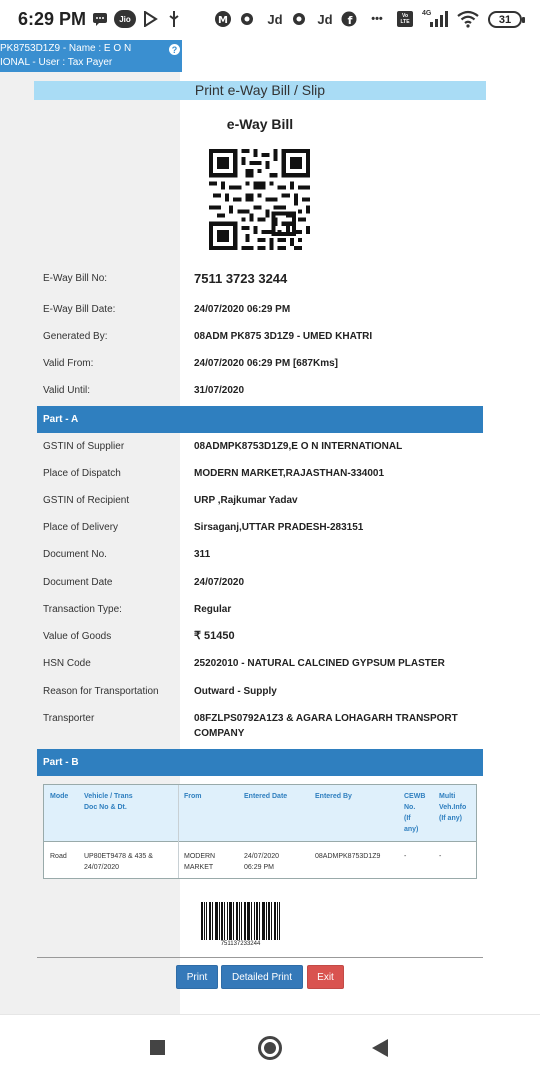 The image size is (540, 1080). Describe the element at coordinates (260, 762) in the screenshot. I see `part-b-header: Part - B` at that location.